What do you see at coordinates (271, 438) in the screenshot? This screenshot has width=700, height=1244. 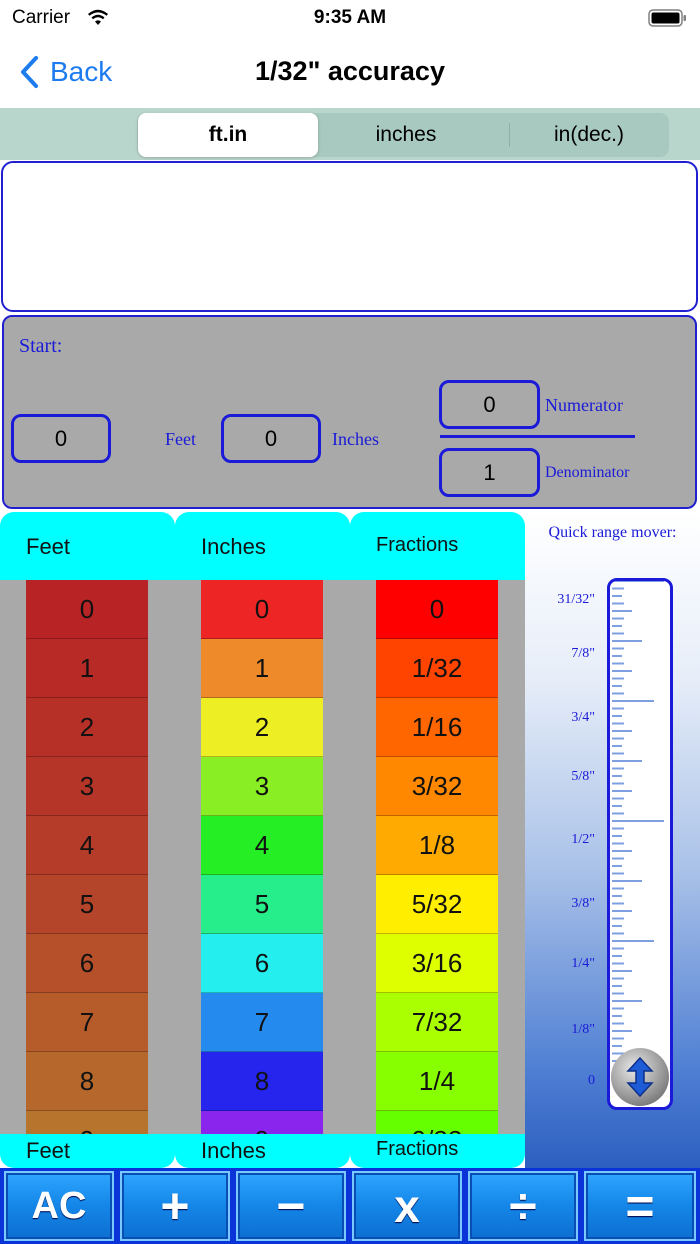 I see `start-inches-field: 0` at bounding box center [271, 438].